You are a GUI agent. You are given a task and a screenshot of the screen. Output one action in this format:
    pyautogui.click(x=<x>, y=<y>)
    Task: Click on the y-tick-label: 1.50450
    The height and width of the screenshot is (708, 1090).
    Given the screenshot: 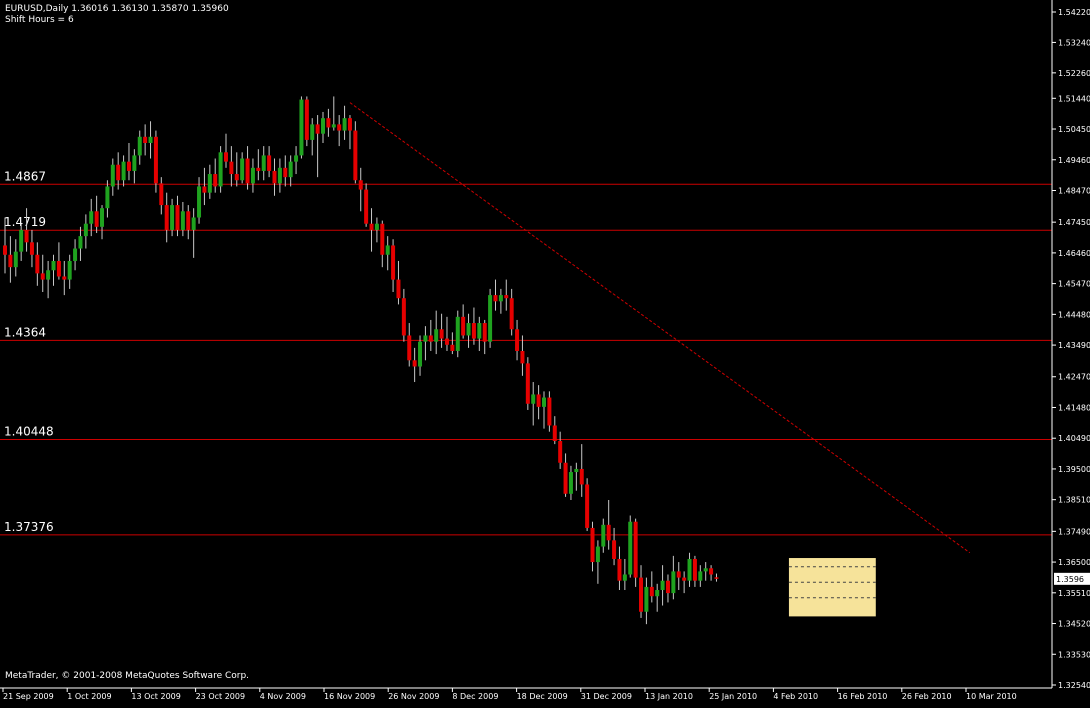 What is the action you would take?
    pyautogui.click(x=1074, y=129)
    